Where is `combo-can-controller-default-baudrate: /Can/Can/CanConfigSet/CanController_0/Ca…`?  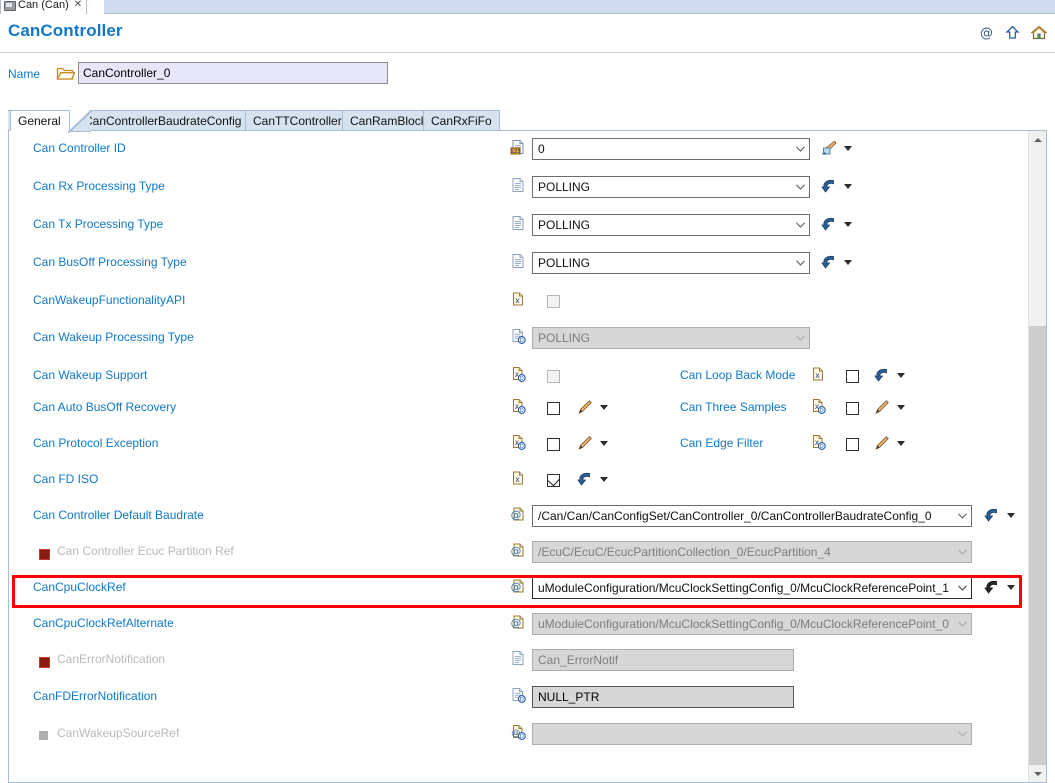 combo-can-controller-default-baudrate: /Can/Can/CanConfigSet/CanController_0/Ca… is located at coordinates (752, 516).